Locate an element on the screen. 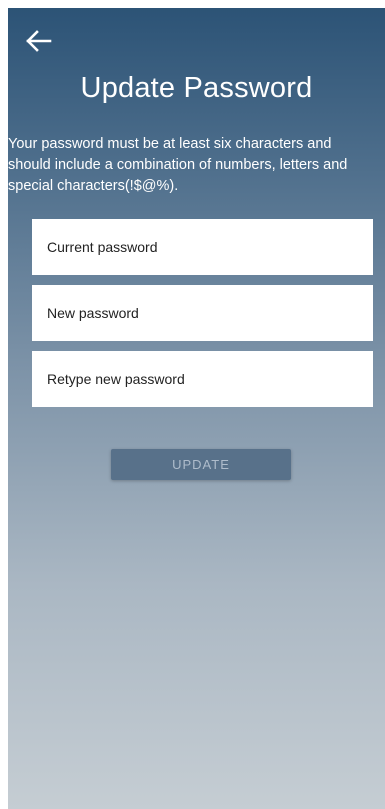  current-password-field is located at coordinates (202, 247).